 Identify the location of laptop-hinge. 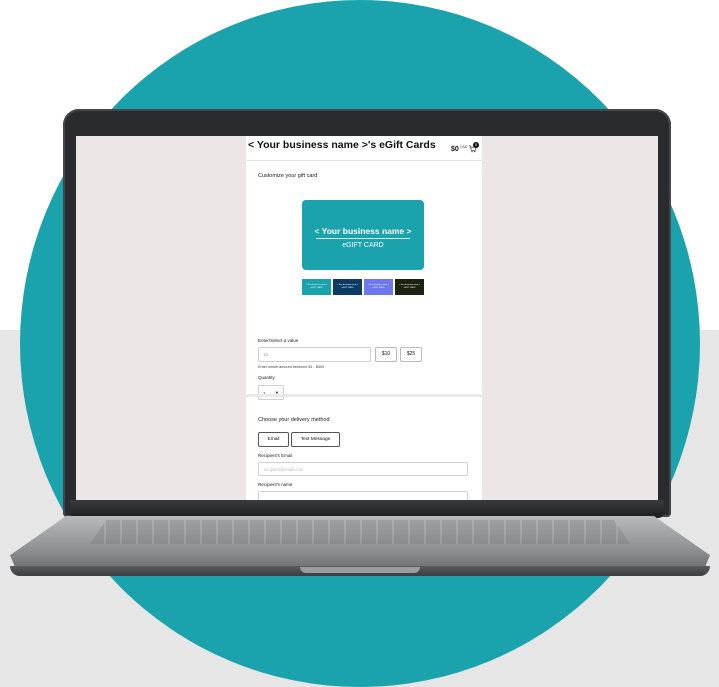
(367, 509).